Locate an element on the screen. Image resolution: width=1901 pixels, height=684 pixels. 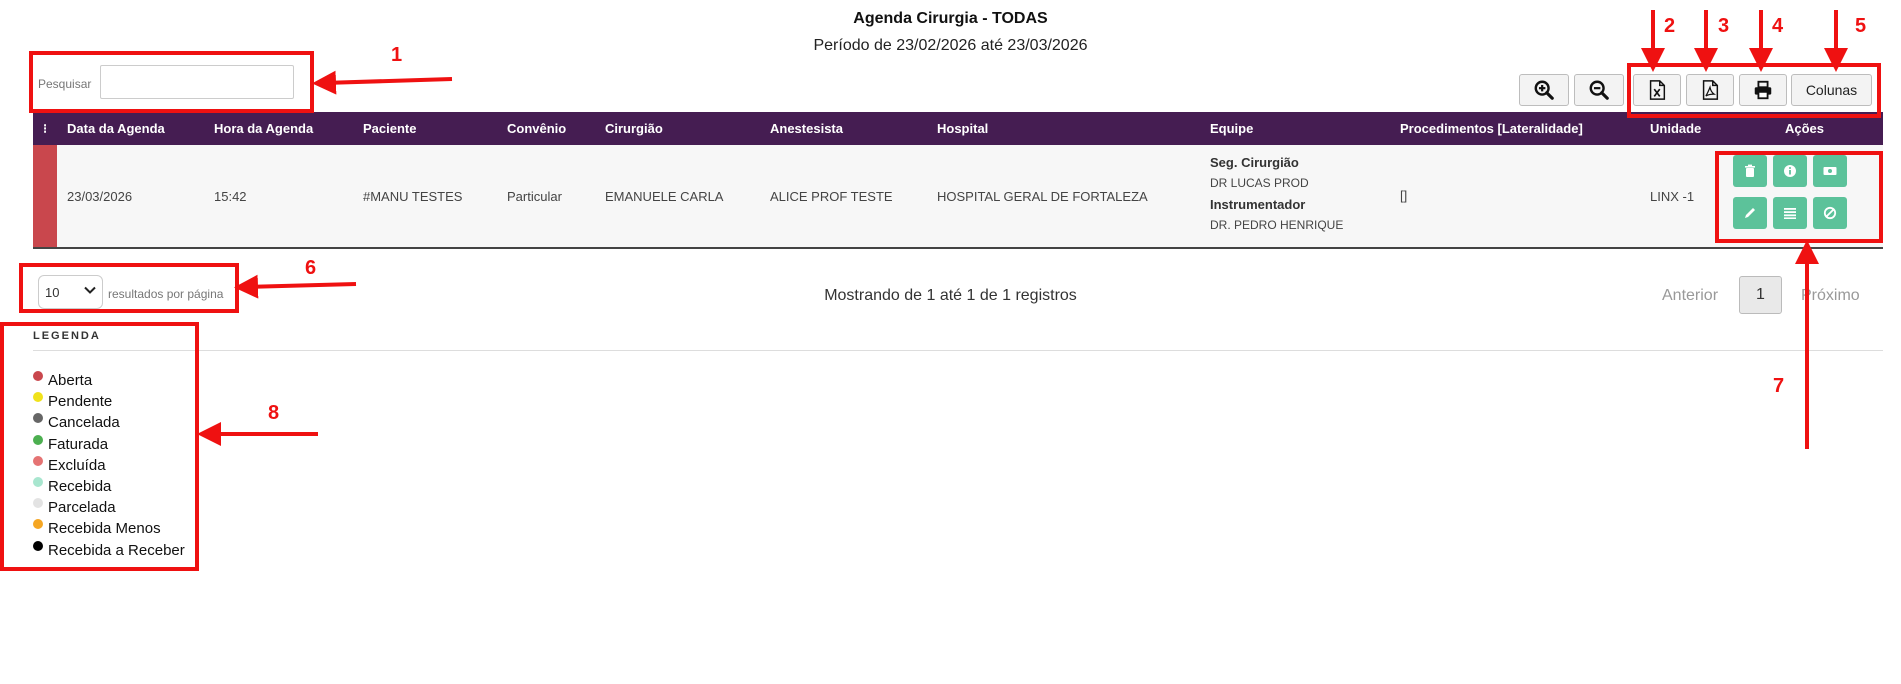
cell-unit: LINX -1 is located at coordinates (1672, 196).